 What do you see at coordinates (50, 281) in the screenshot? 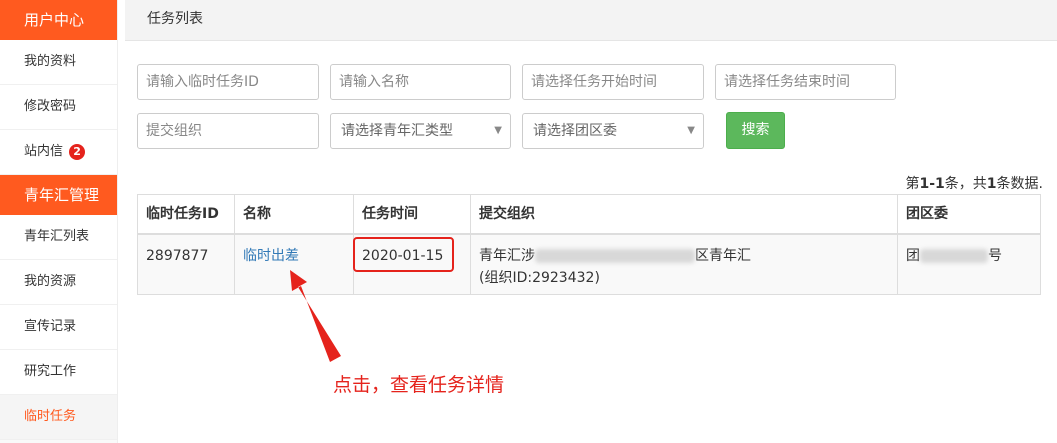
I see `sidebar-item-label: 我的资源` at bounding box center [50, 281].